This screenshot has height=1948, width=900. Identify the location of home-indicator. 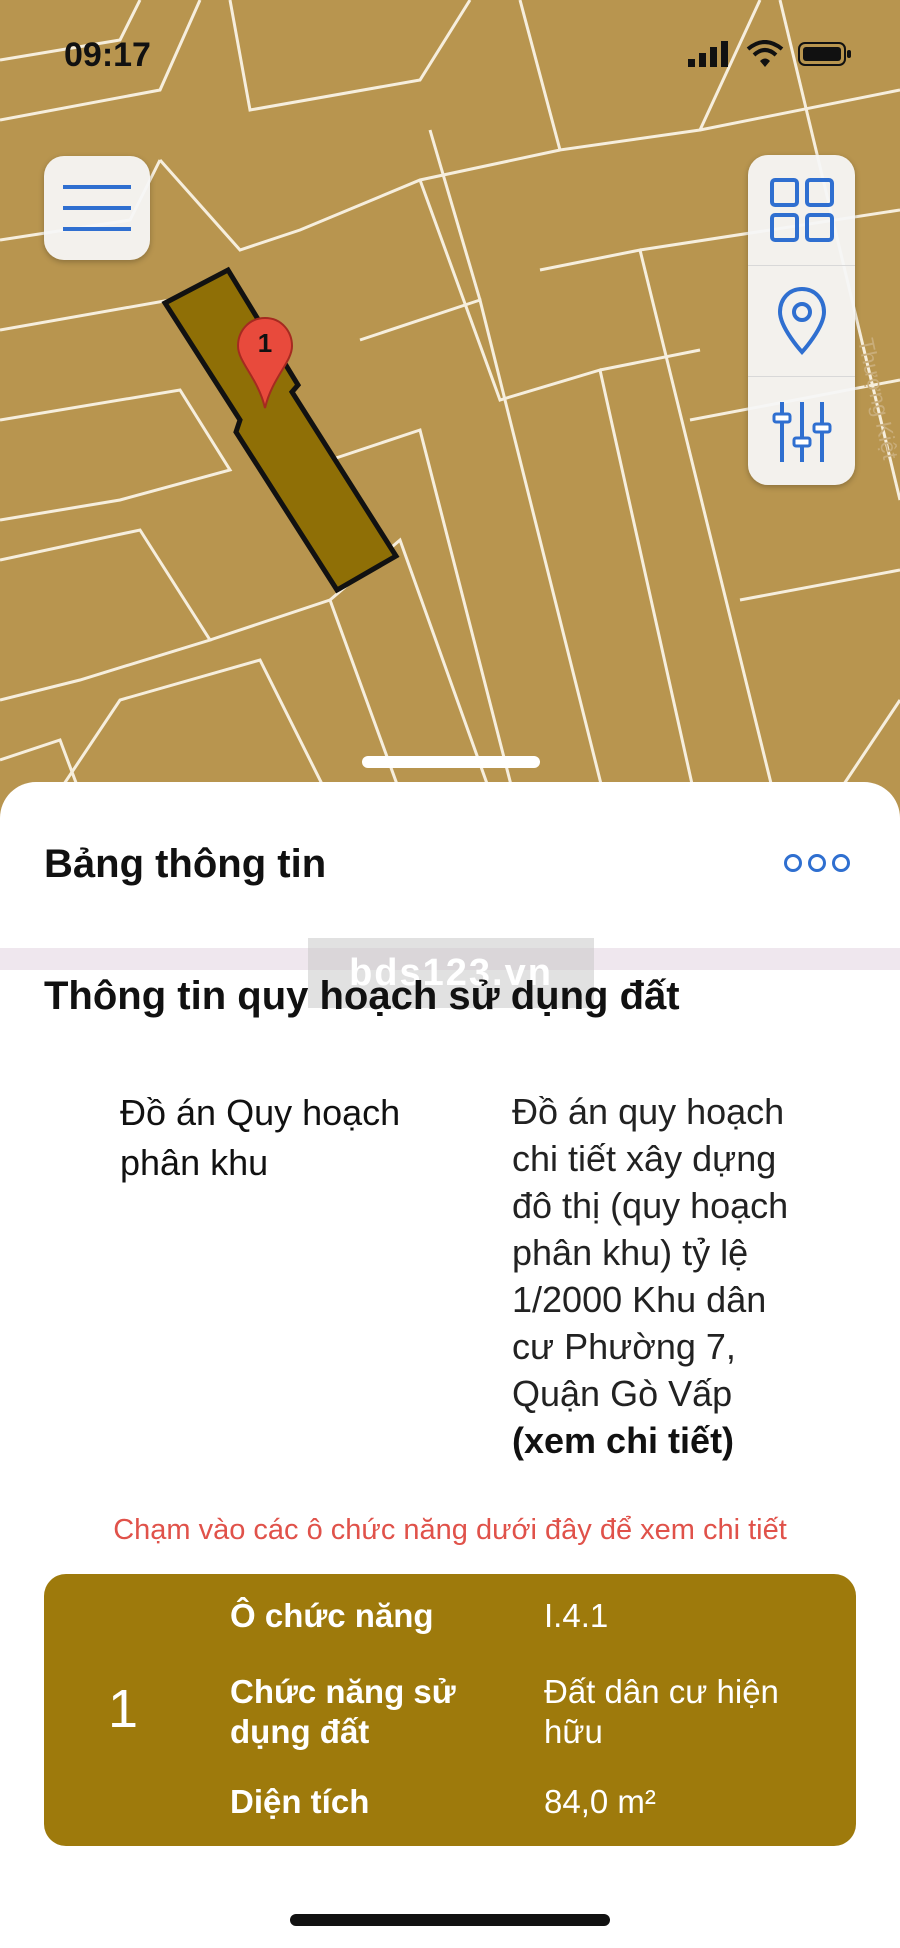
(450, 1920).